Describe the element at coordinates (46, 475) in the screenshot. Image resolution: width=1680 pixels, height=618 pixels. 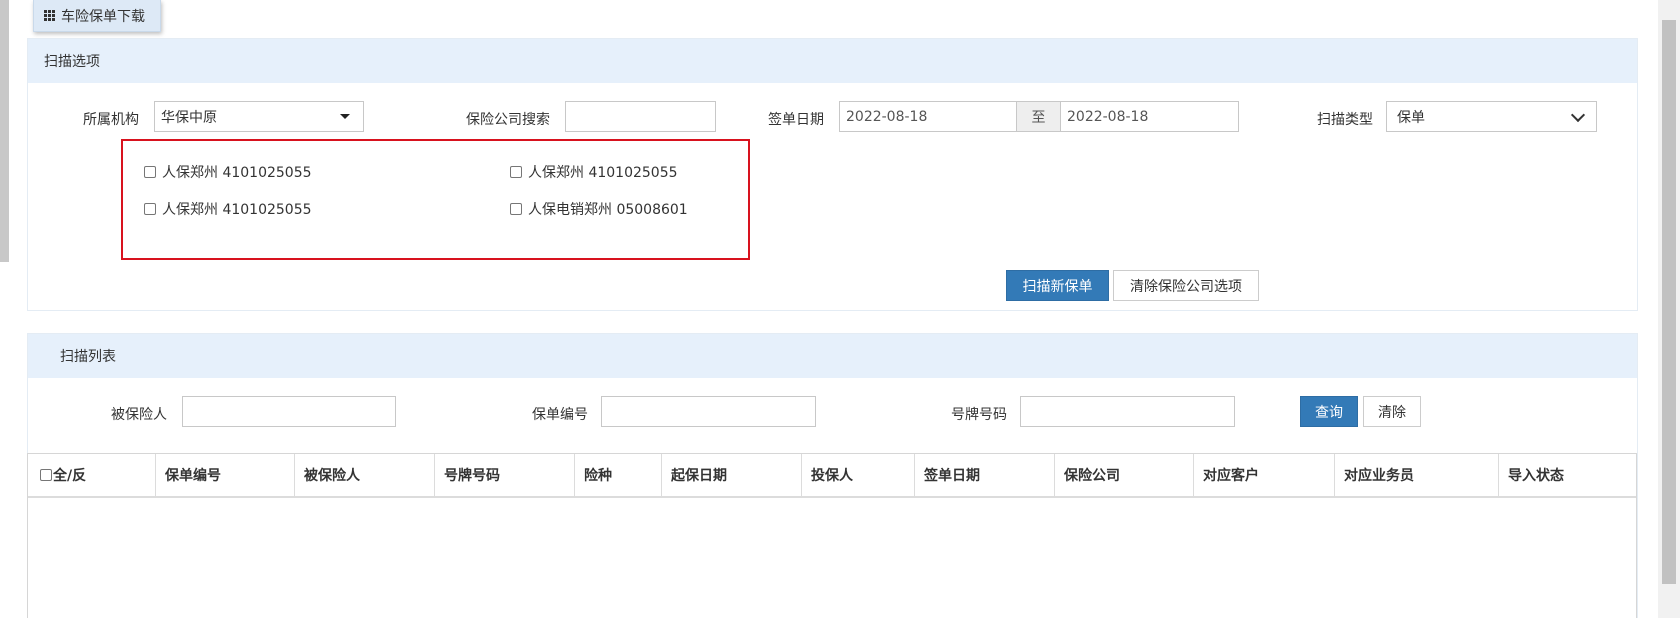
I see `select-all-checkbox` at that location.